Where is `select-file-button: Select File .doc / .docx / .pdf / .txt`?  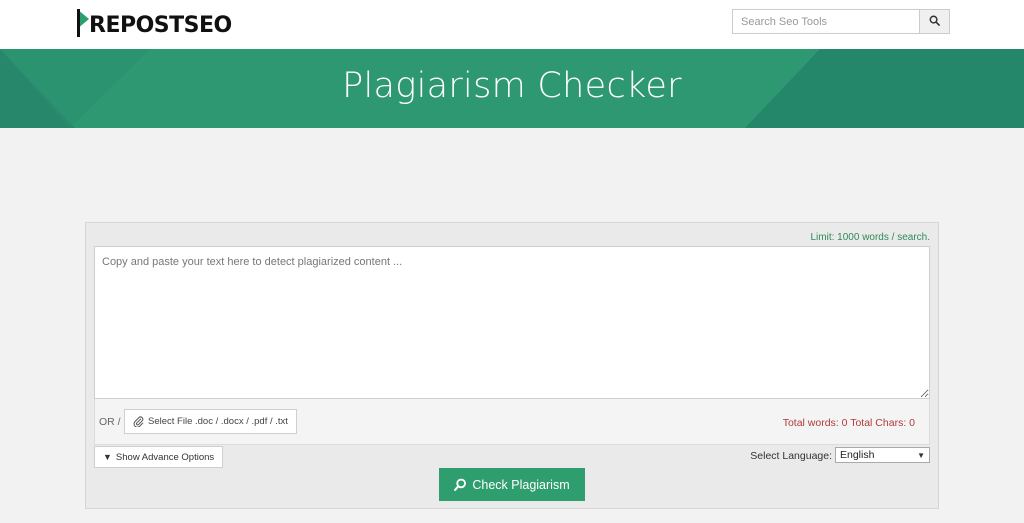
select-file-button: Select File .doc / .docx / .pdf / .txt is located at coordinates (210, 421).